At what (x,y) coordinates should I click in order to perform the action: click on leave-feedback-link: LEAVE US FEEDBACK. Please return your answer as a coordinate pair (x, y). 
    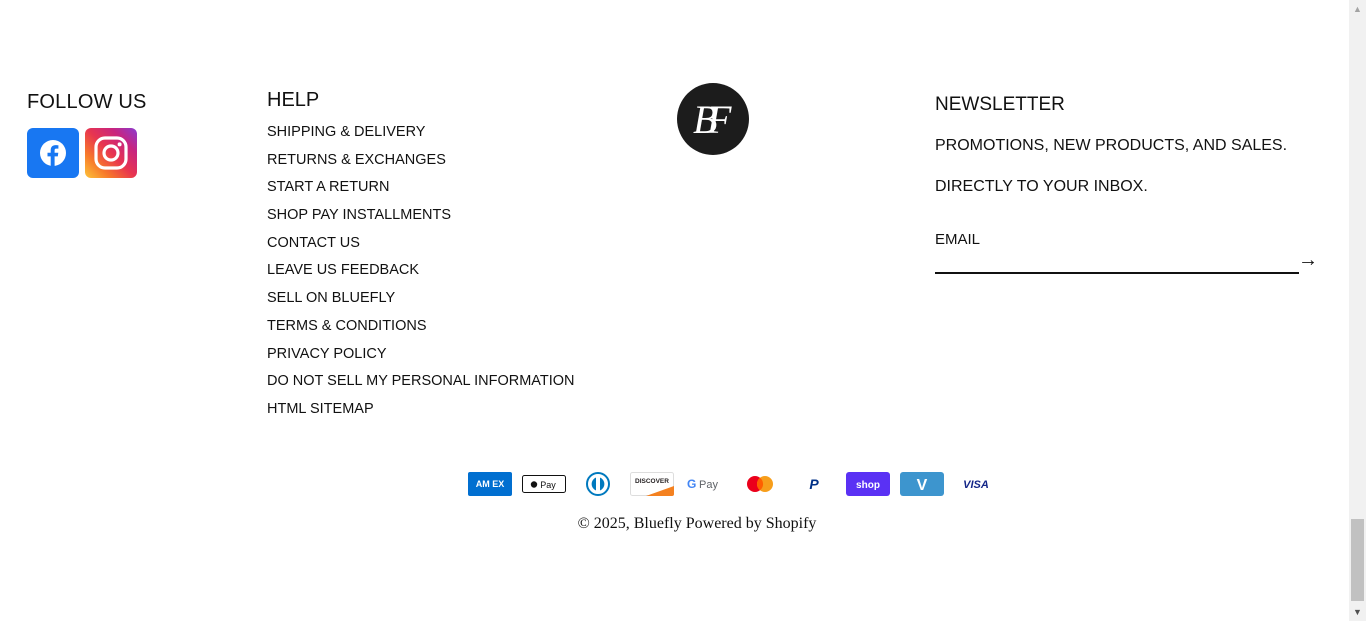
    Looking at the image, I should click on (343, 270).